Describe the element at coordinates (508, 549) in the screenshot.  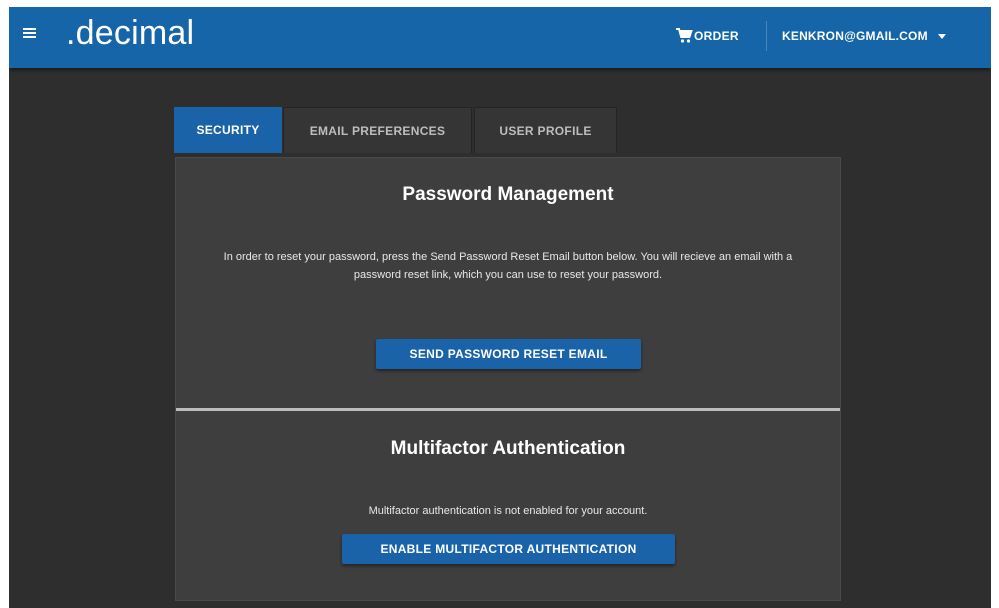
I see `enable-mfa-button: ENABLE MULTIFACTOR AUTHENTICATION` at that location.